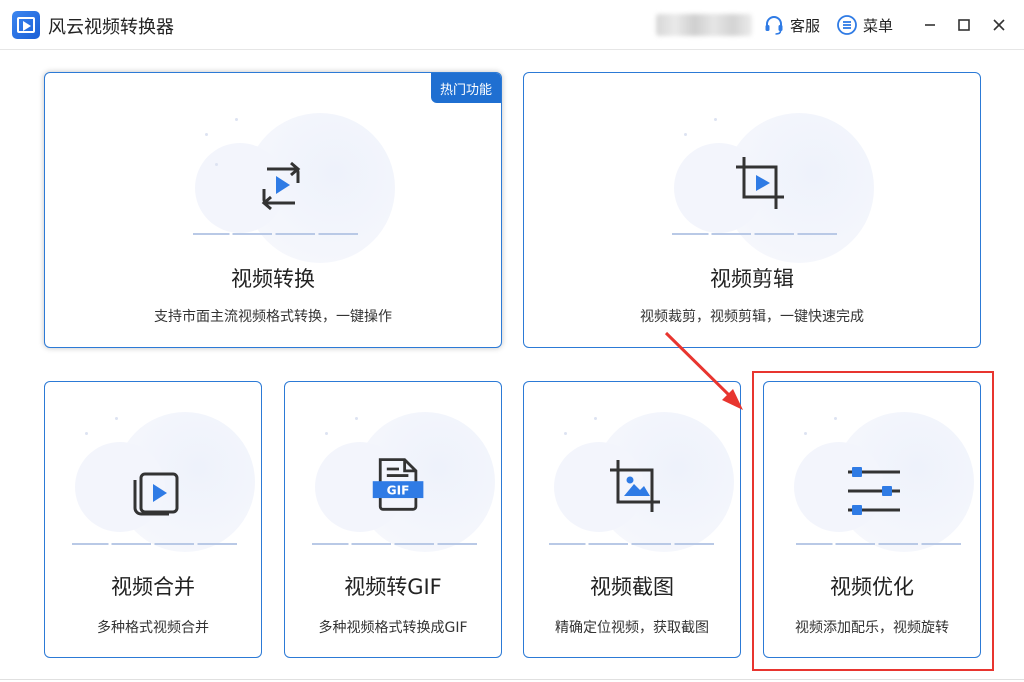  I want to click on merge-video-icon, so click(156, 494).